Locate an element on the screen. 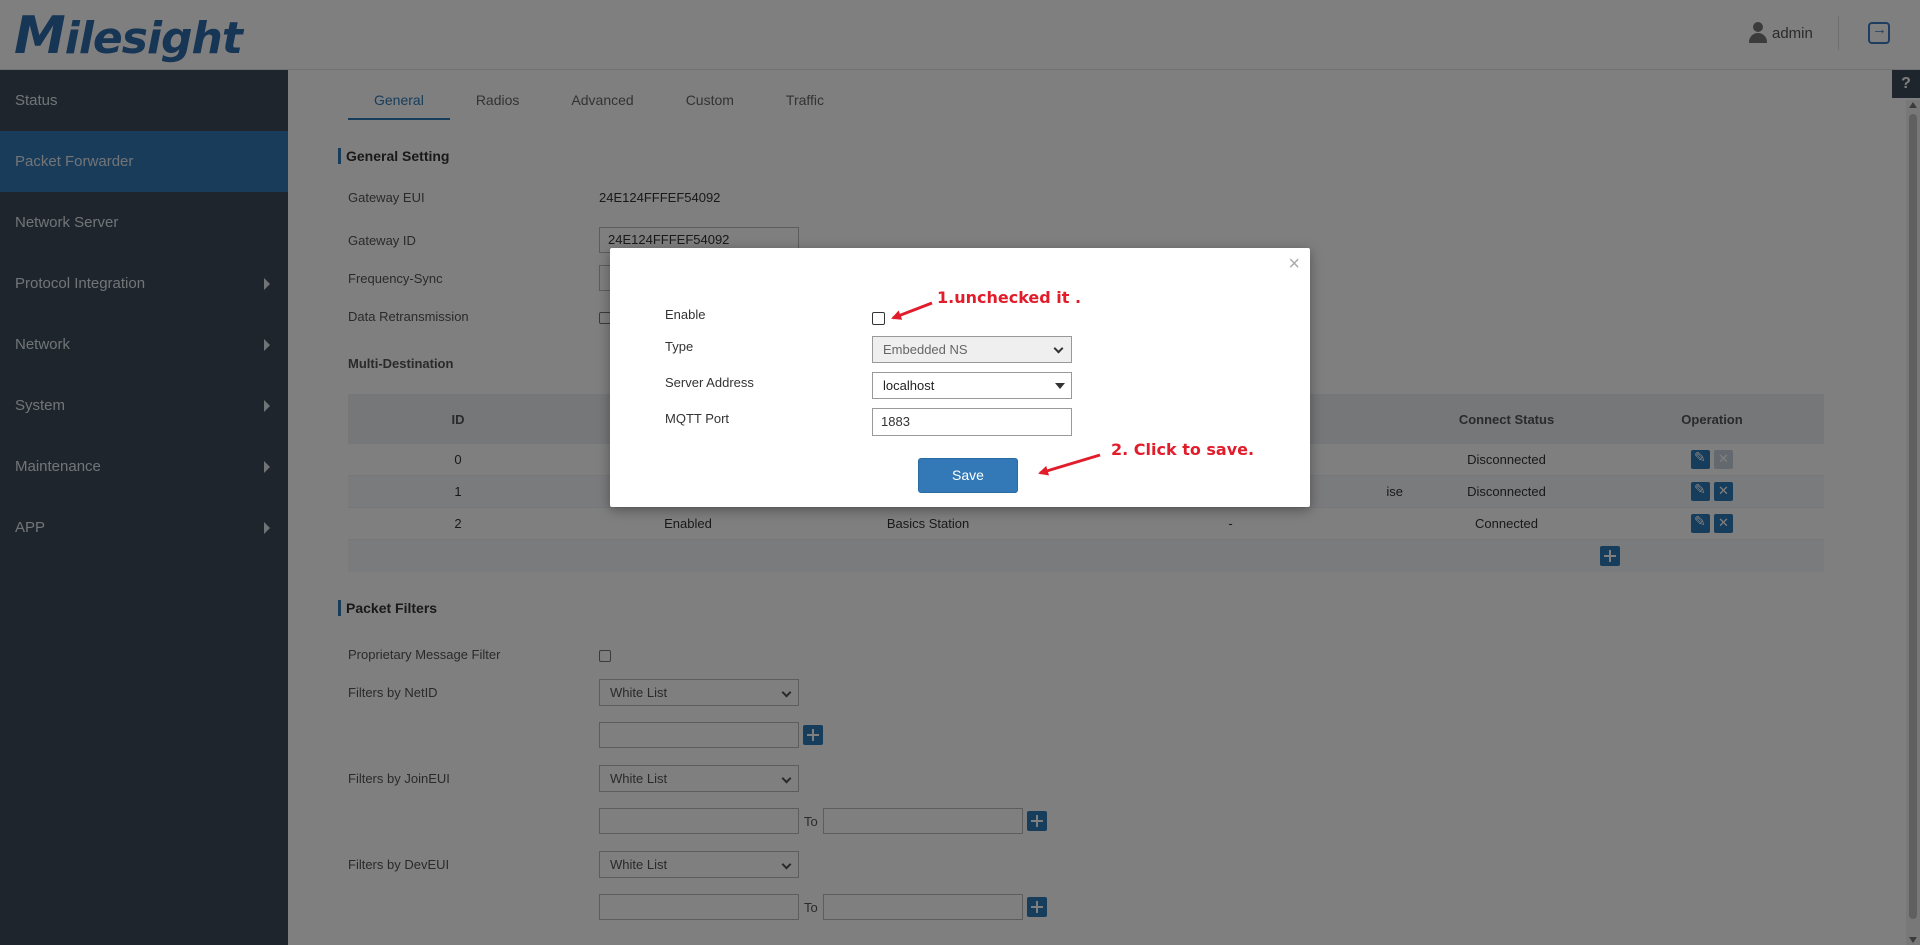 This screenshot has width=1920, height=945. annotation-step1: 1.unchecked it . is located at coordinates (1009, 297).